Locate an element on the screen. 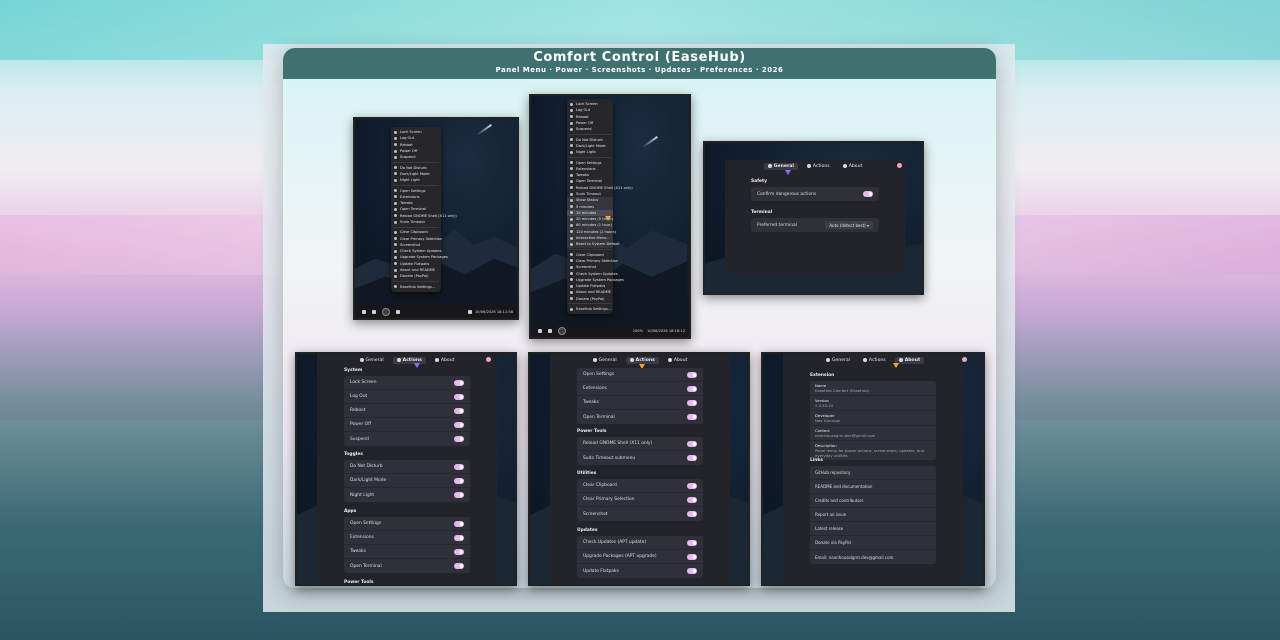 The width and height of the screenshot is (1280, 640). action-row-dark-light-mode: Dark/Light Mode is located at coordinates (407, 481).